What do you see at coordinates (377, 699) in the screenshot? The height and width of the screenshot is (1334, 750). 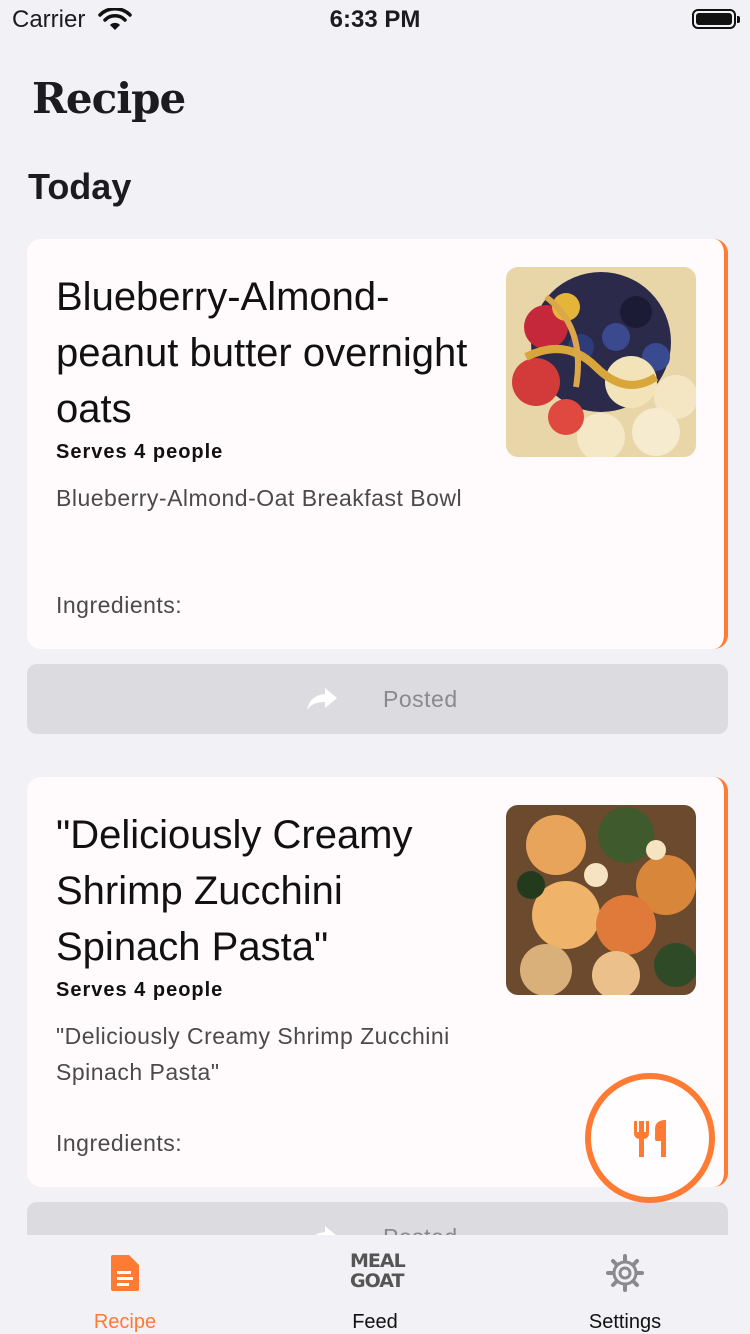 I see `posted-button: Posted` at bounding box center [377, 699].